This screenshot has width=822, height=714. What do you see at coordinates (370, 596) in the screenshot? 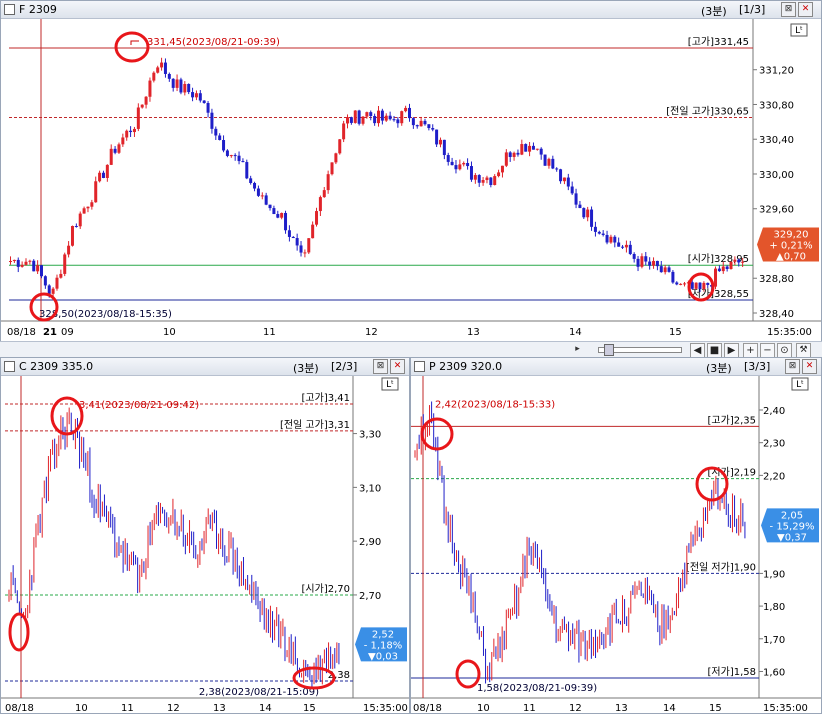
I see `price-axis-label: 2,70` at bounding box center [370, 596].